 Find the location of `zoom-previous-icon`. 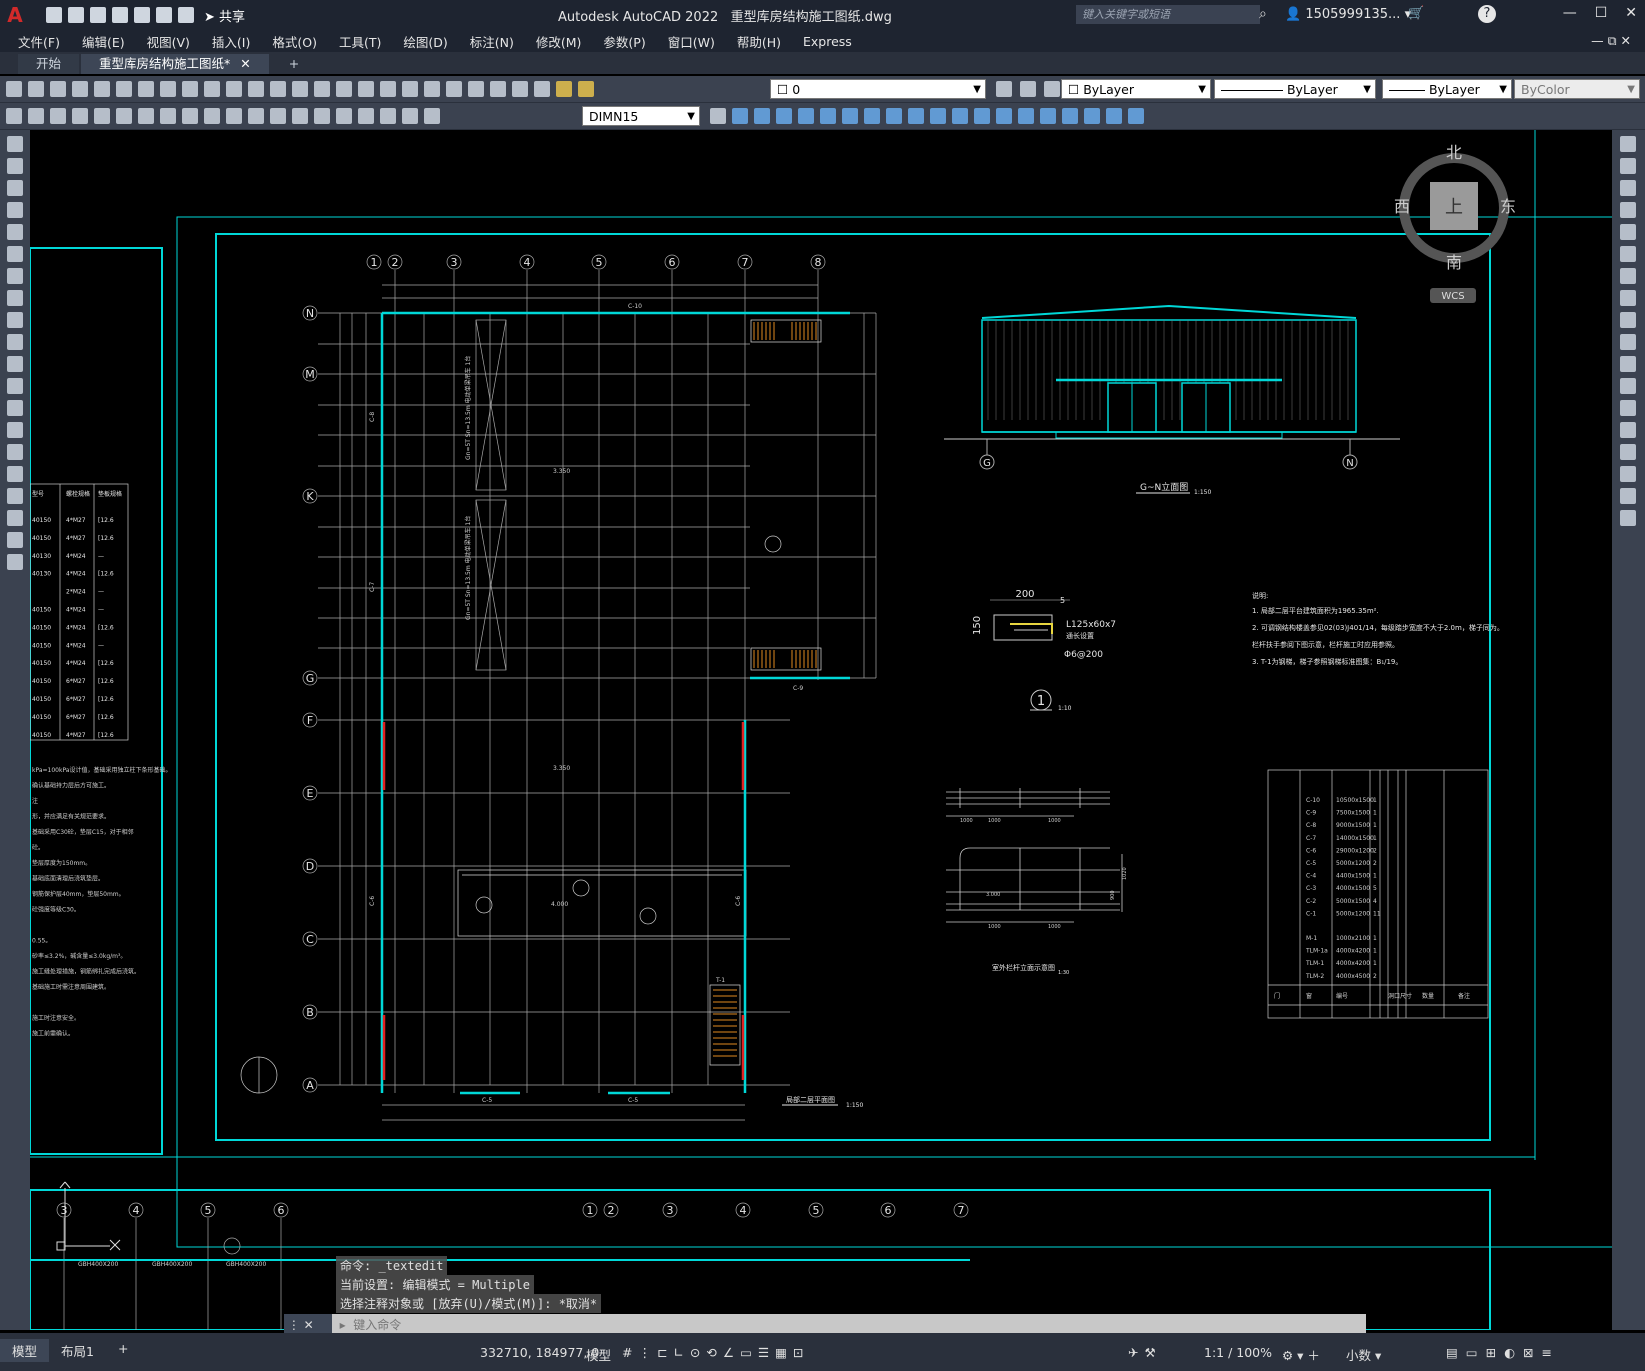

zoom-previous-icon is located at coordinates (366, 89).